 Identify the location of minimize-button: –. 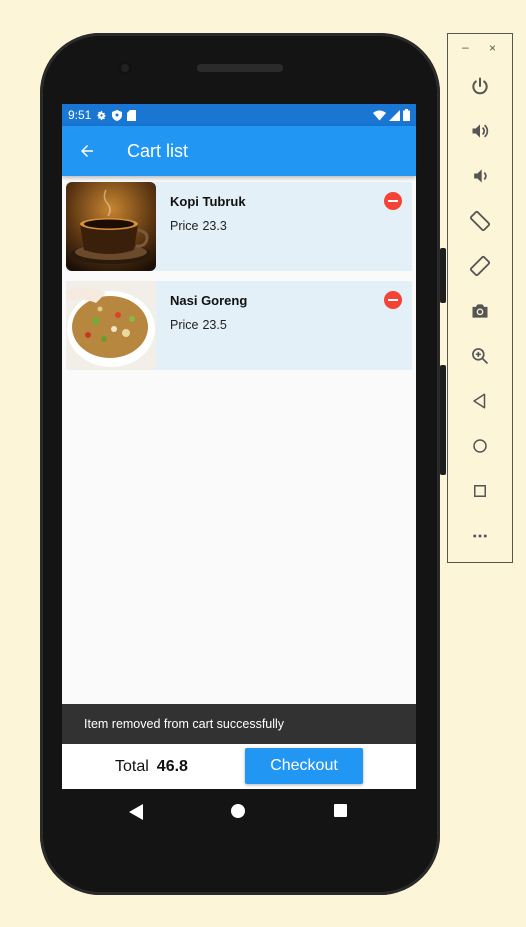
(465, 47).